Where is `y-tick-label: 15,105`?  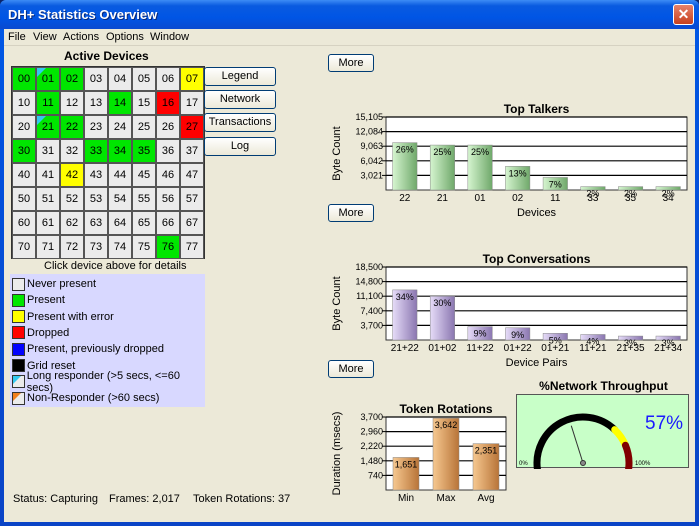
y-tick-label: 15,105 is located at coordinates (369, 117).